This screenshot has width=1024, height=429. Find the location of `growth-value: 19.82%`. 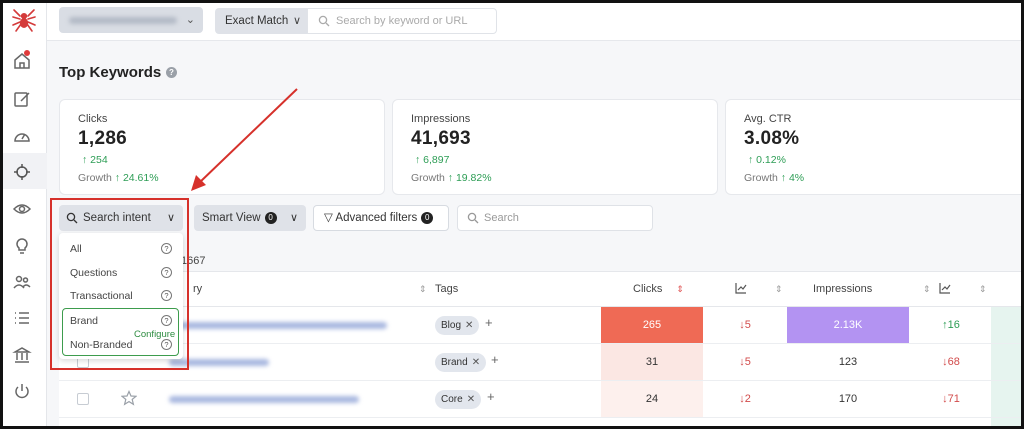

growth-value: 19.82% is located at coordinates (473, 178).